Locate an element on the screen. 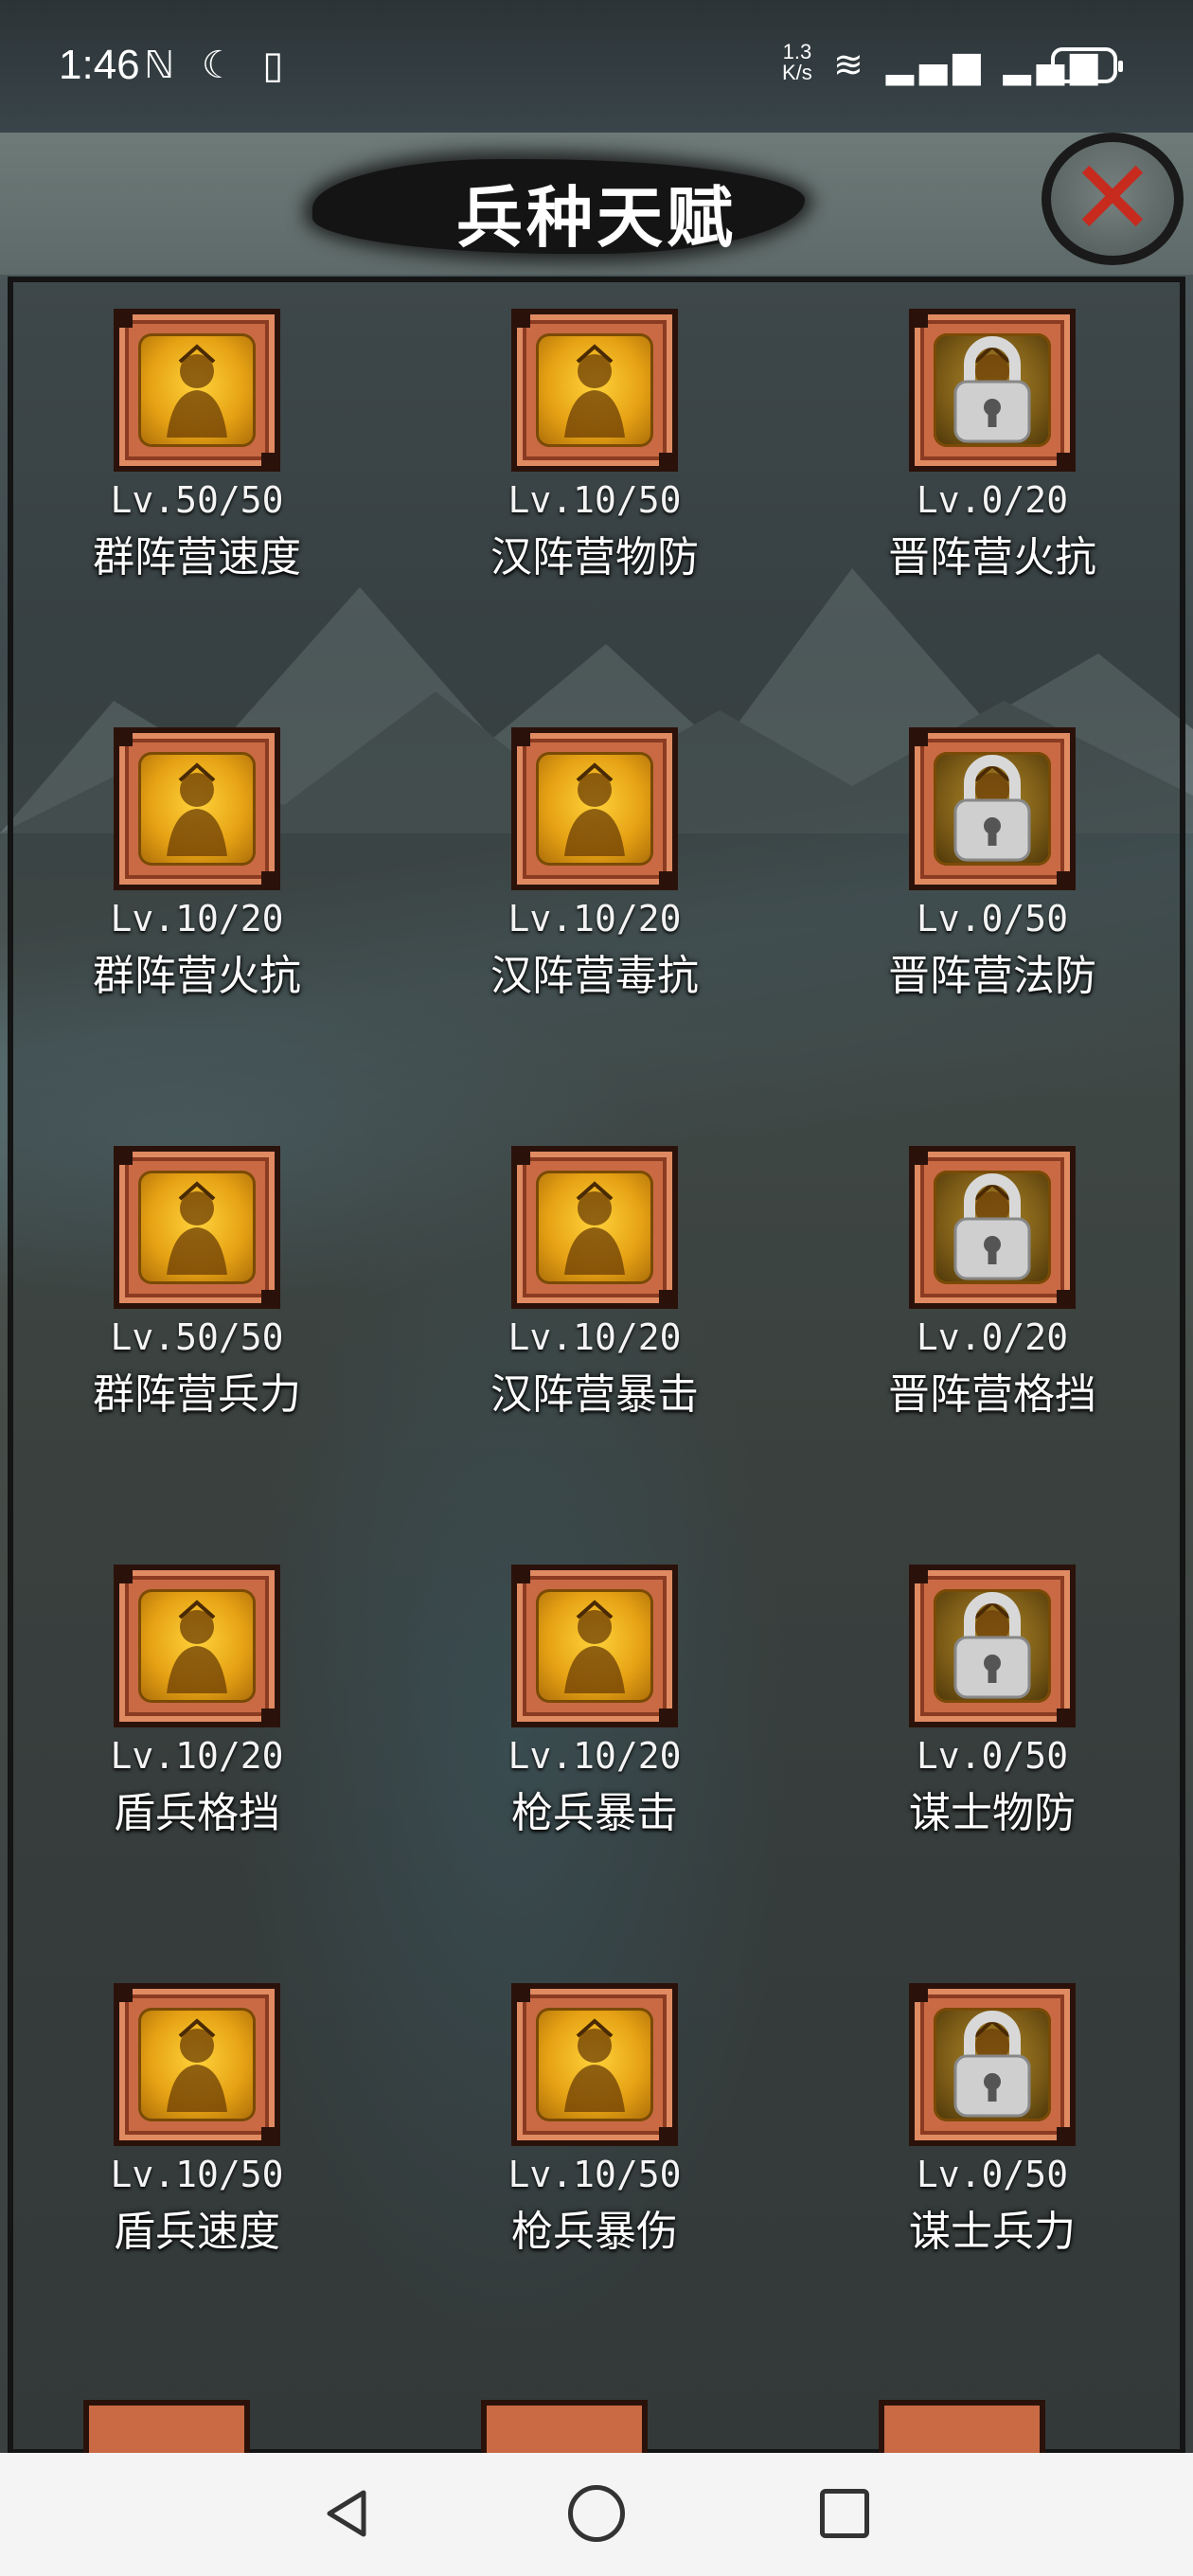 This screenshot has height=2576, width=1193. running-shield-icon is located at coordinates (197, 2064).